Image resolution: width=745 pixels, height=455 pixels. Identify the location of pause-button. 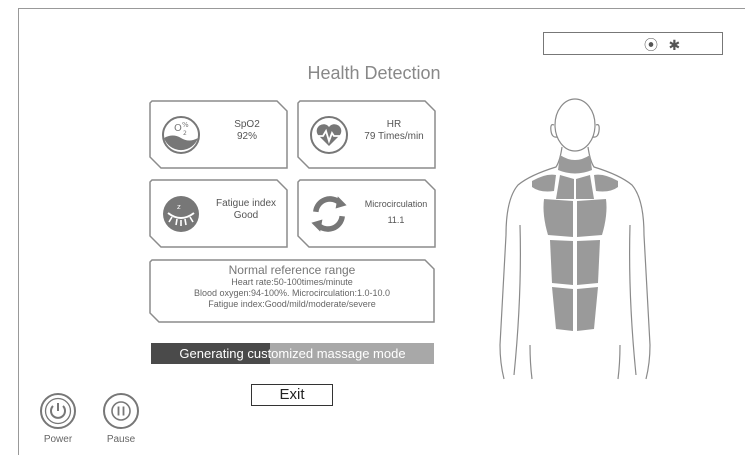
(121, 411).